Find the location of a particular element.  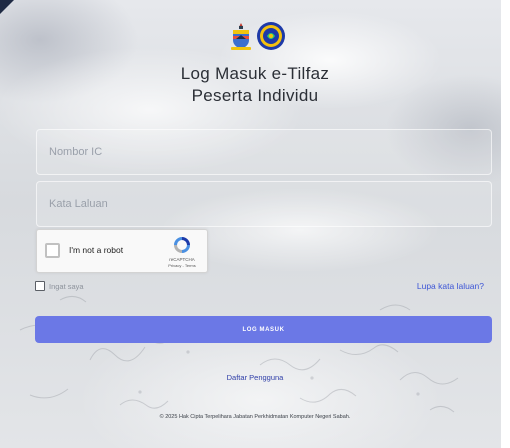

recaptcha-label: I'm not a robot is located at coordinates (96, 250).